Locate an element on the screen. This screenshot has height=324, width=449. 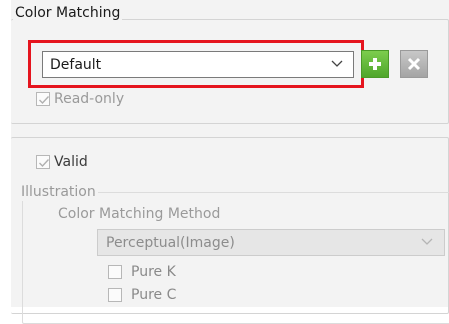
add-button is located at coordinates (375, 64).